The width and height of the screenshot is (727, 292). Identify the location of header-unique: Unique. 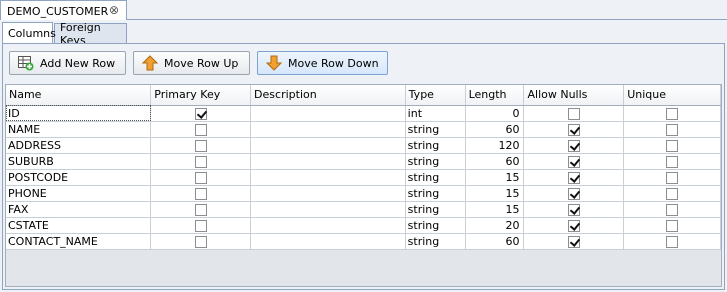
(672, 95).